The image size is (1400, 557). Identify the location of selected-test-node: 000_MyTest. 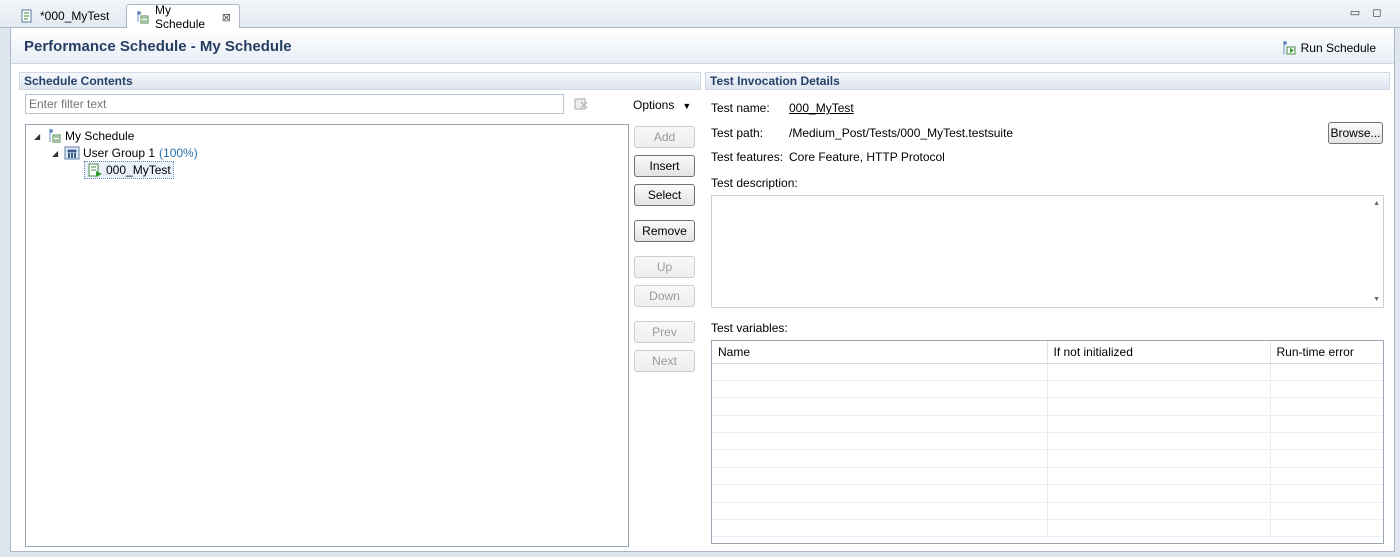
(129, 170).